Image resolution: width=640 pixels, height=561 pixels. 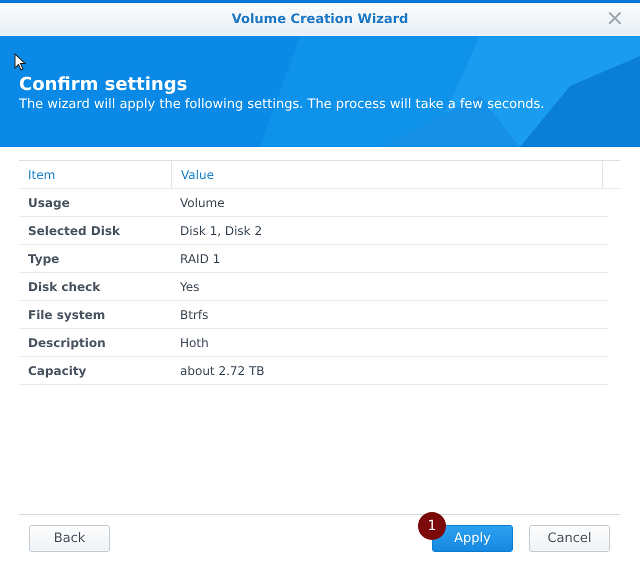 I want to click on setting-value: Volume, so click(x=202, y=203).